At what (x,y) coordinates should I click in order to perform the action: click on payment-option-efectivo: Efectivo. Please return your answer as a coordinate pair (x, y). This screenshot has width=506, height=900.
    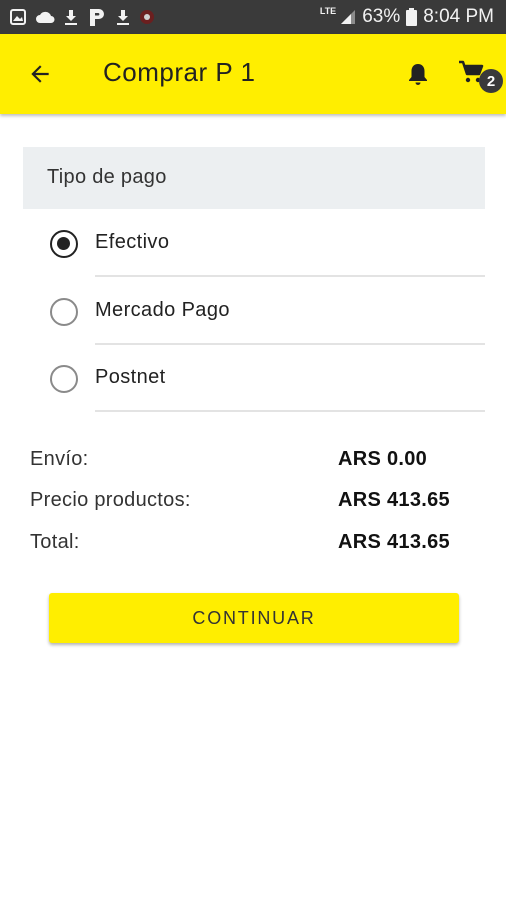
    Looking at the image, I should click on (254, 243).